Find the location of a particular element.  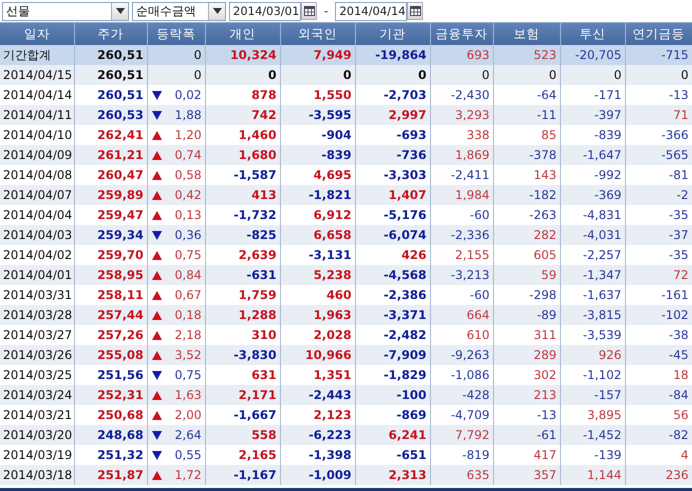

table-cell: 0,58 is located at coordinates (188, 175).